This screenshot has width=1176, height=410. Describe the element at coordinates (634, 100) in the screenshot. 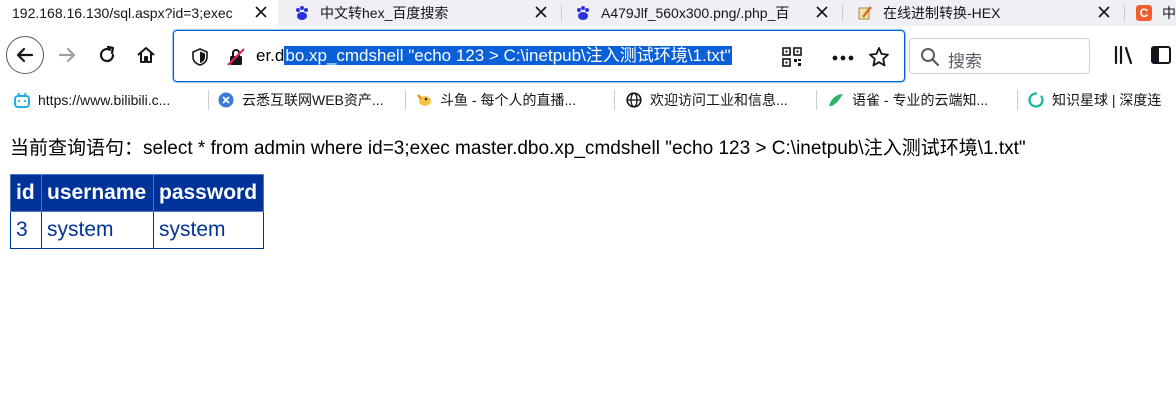

I see `globe-icon` at that location.